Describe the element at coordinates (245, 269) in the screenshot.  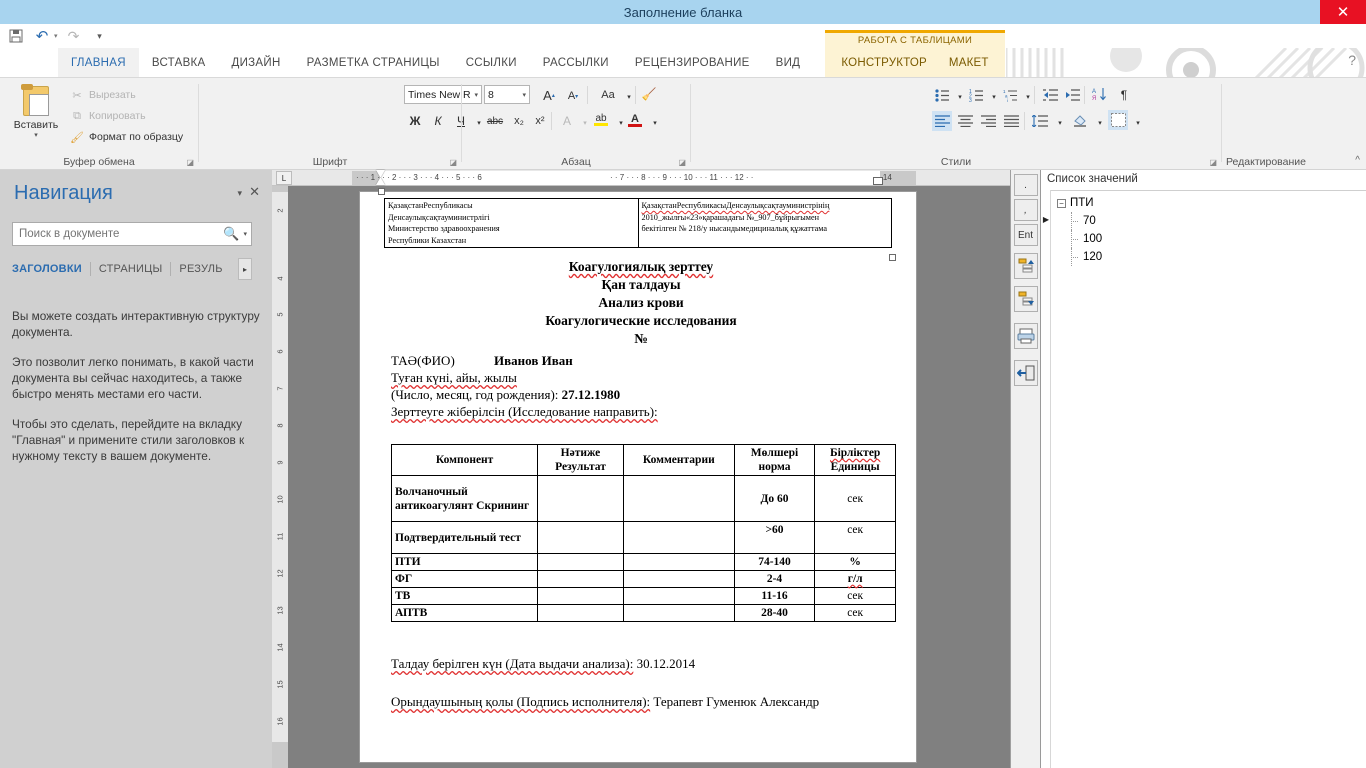
I see `nav-tabs-more-icon: ▸` at that location.